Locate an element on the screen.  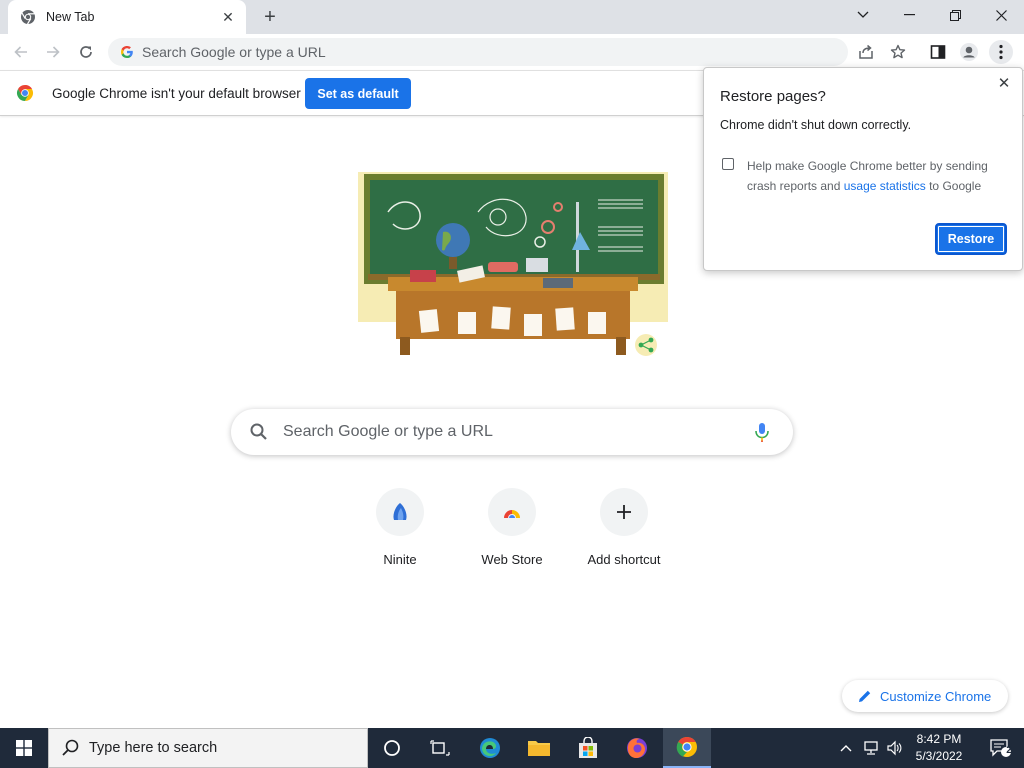
new-tab-button: + is located at coordinates (270, 17).